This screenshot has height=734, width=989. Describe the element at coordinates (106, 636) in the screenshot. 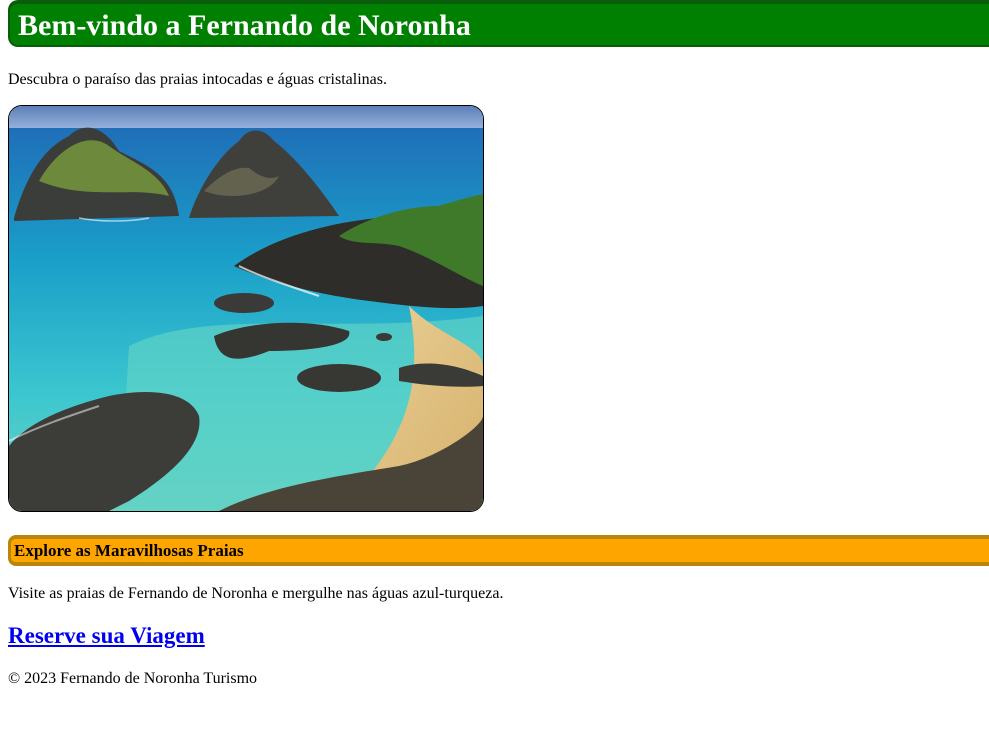

I see `reserve-trip-link: Reserve sua Viagem` at that location.